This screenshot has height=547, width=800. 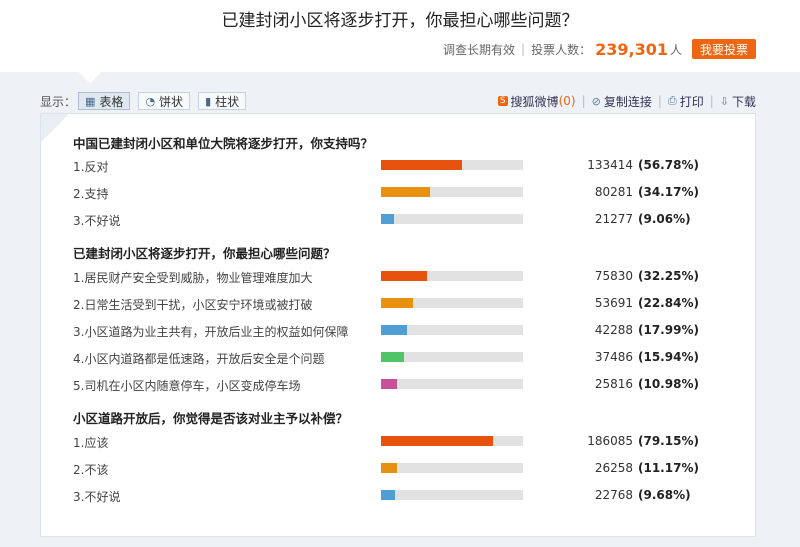 What do you see at coordinates (91, 167) in the screenshot?
I see `option-label: 1.反对` at bounding box center [91, 167].